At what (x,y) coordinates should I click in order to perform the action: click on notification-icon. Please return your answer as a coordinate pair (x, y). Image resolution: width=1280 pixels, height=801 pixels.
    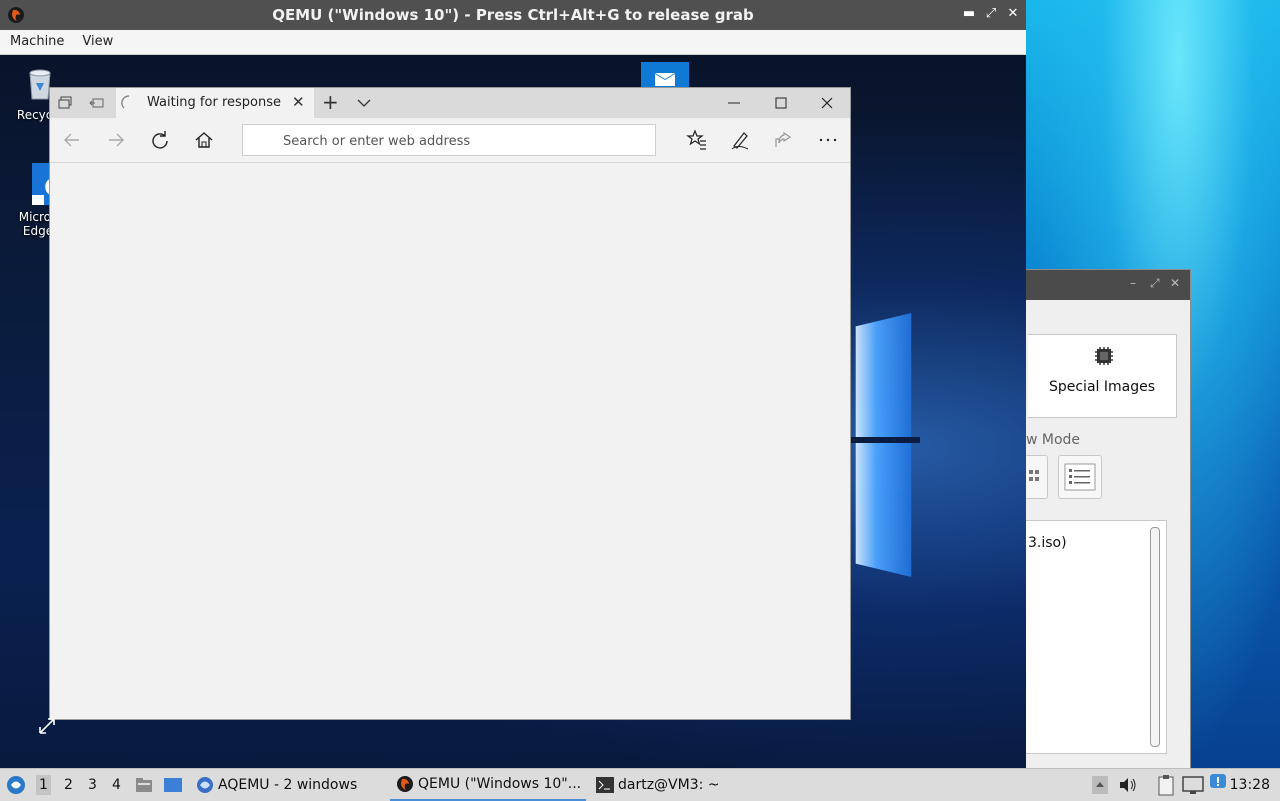
    Looking at the image, I should click on (1218, 782).